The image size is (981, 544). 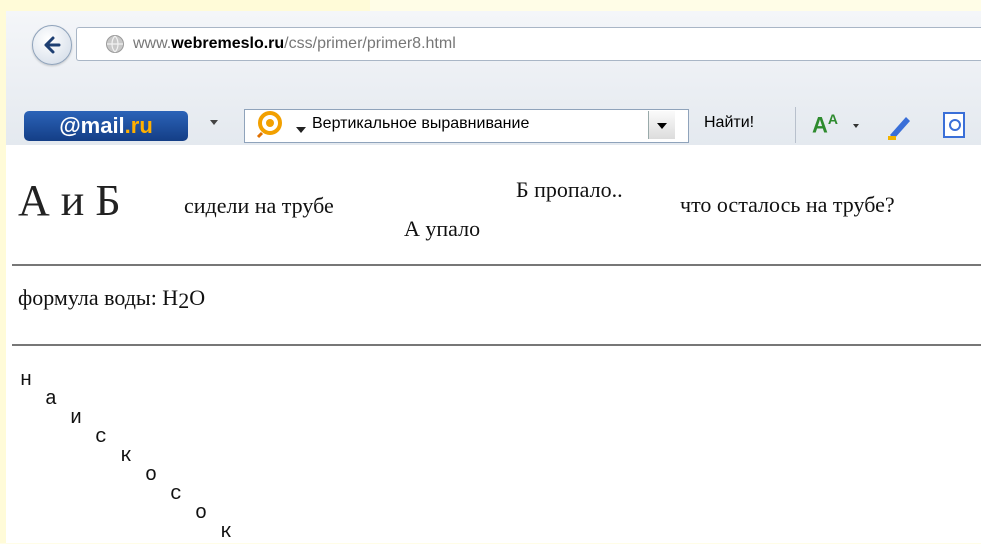 What do you see at coordinates (569, 189) in the screenshot?
I see `superscript-text: Б пропало..` at bounding box center [569, 189].